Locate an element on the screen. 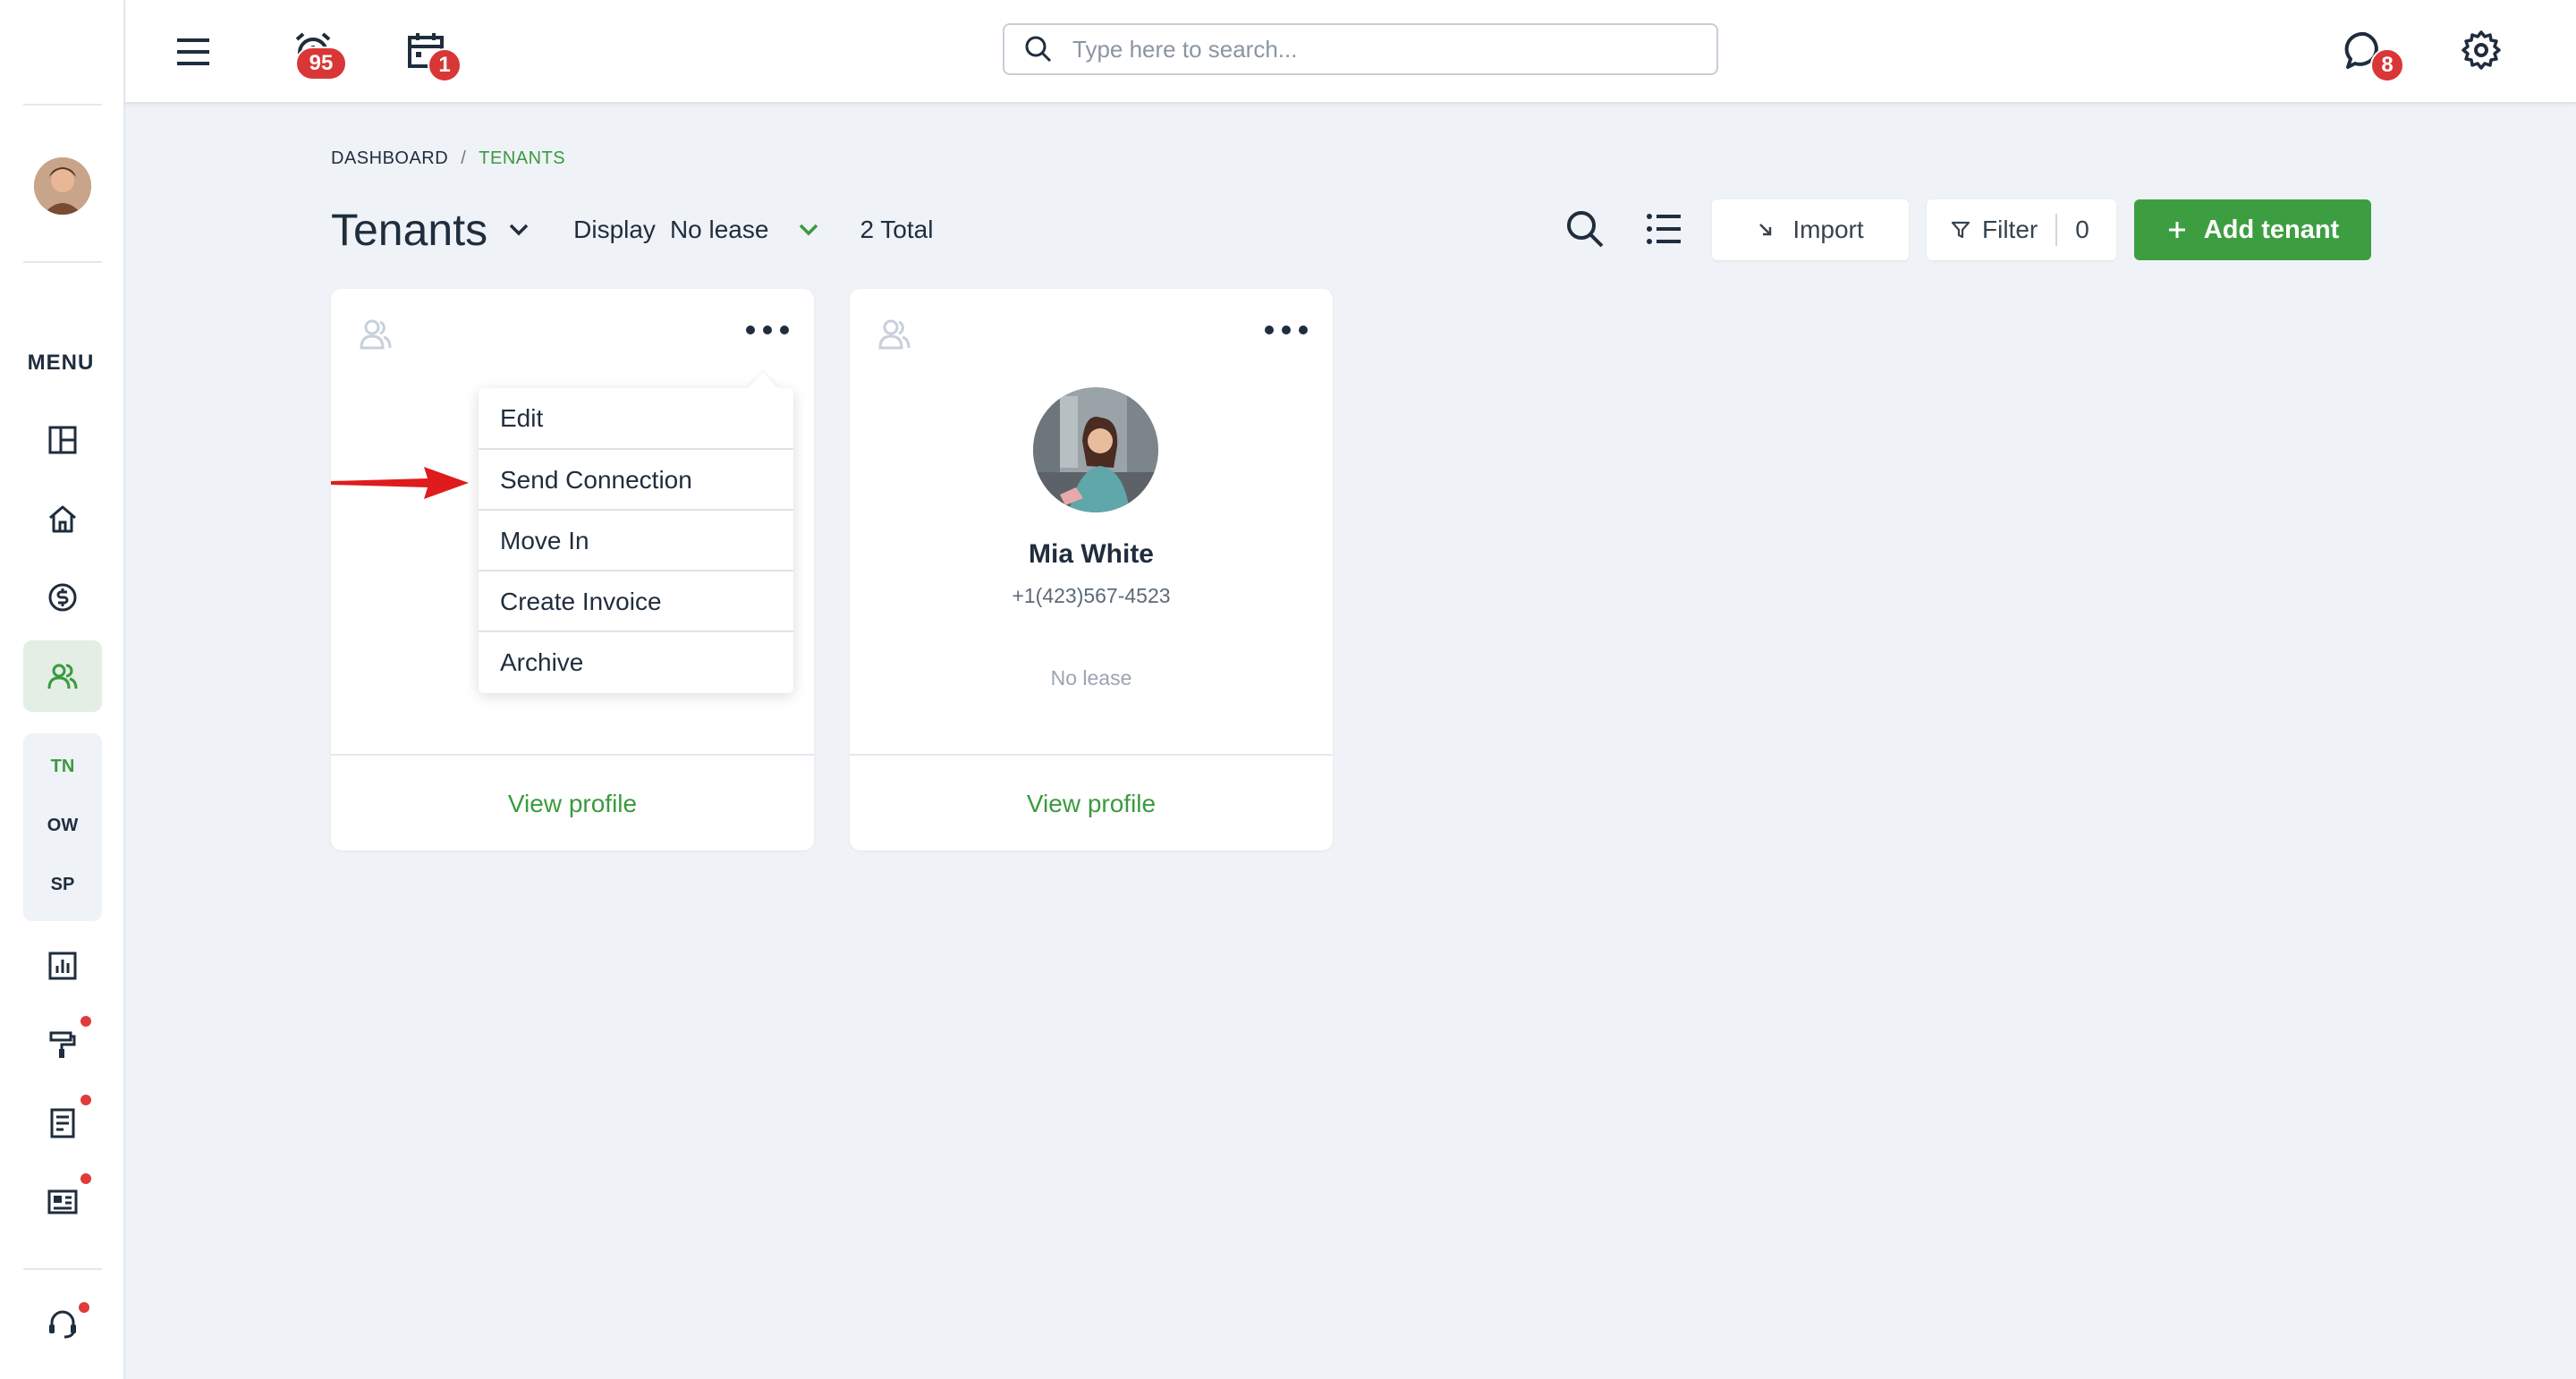  tenant-phone: +1(423)567-4523 is located at coordinates (1091, 595).